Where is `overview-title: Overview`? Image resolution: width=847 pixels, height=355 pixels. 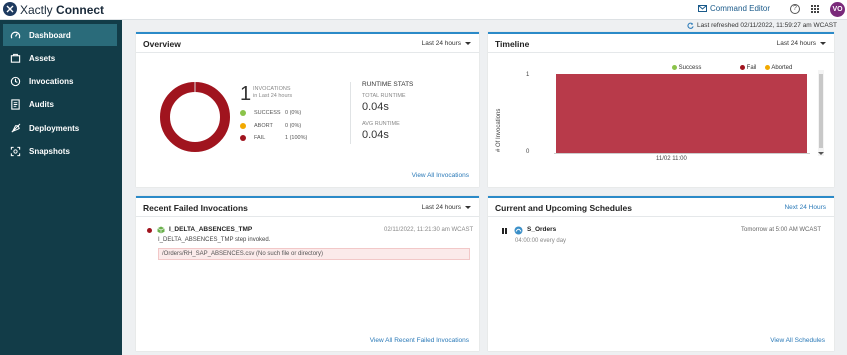
overview-title: Overview is located at coordinates (162, 44).